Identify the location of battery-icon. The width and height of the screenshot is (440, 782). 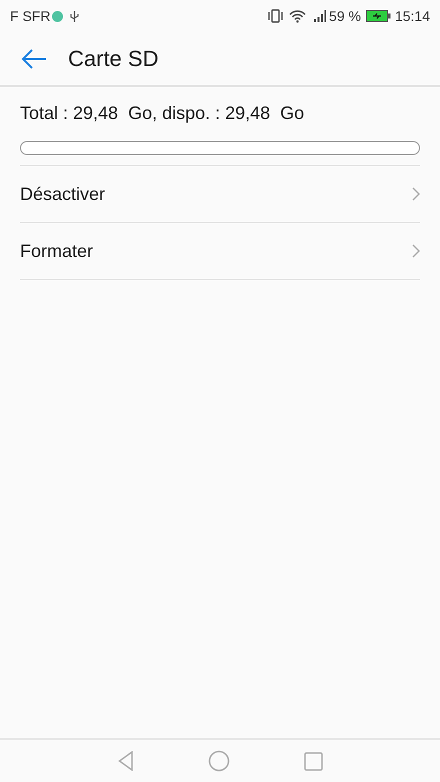
(378, 16).